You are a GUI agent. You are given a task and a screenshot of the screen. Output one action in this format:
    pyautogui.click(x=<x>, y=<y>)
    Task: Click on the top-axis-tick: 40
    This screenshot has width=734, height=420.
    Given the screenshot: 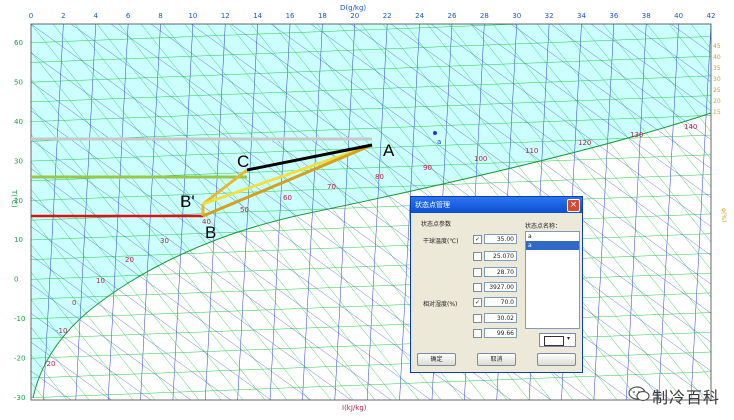 What is the action you would take?
    pyautogui.click(x=678, y=16)
    